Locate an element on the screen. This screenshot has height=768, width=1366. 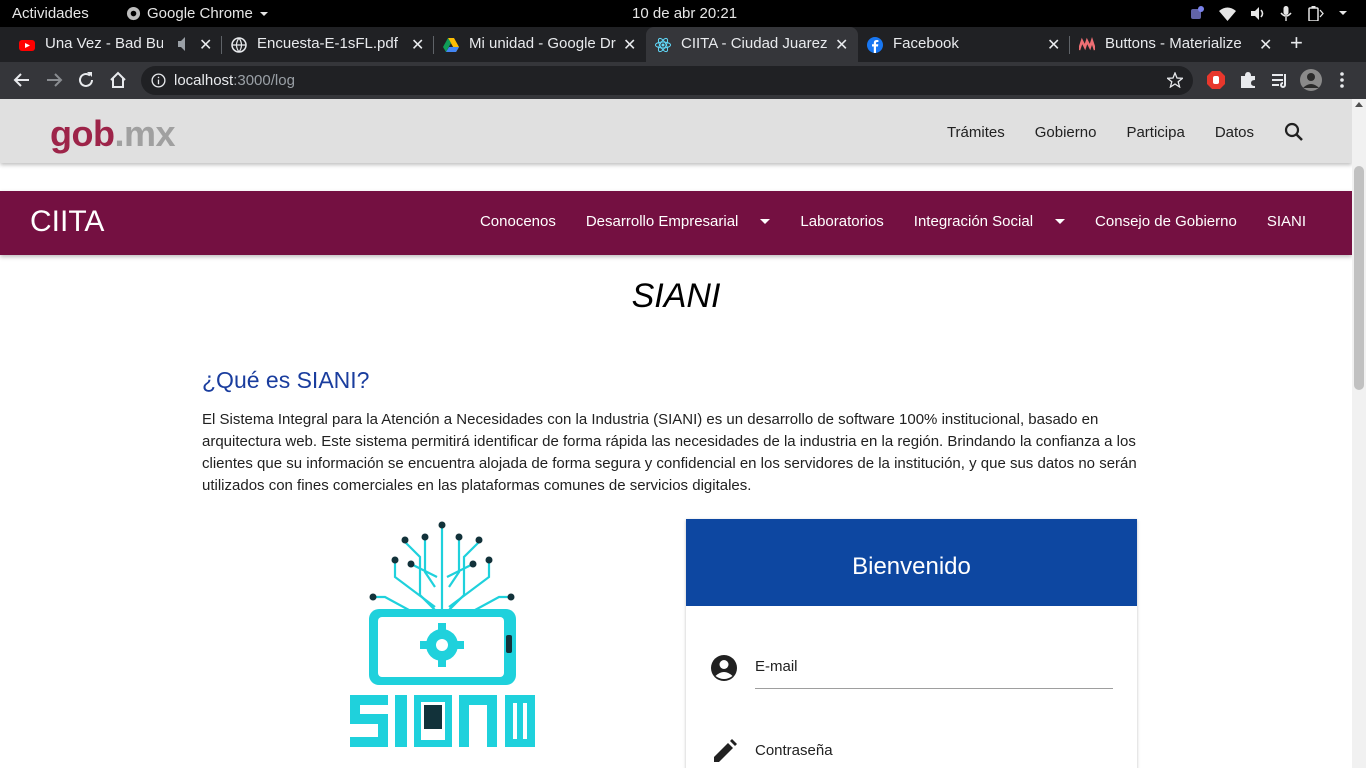
teams-icon is located at coordinates (1197, 13).